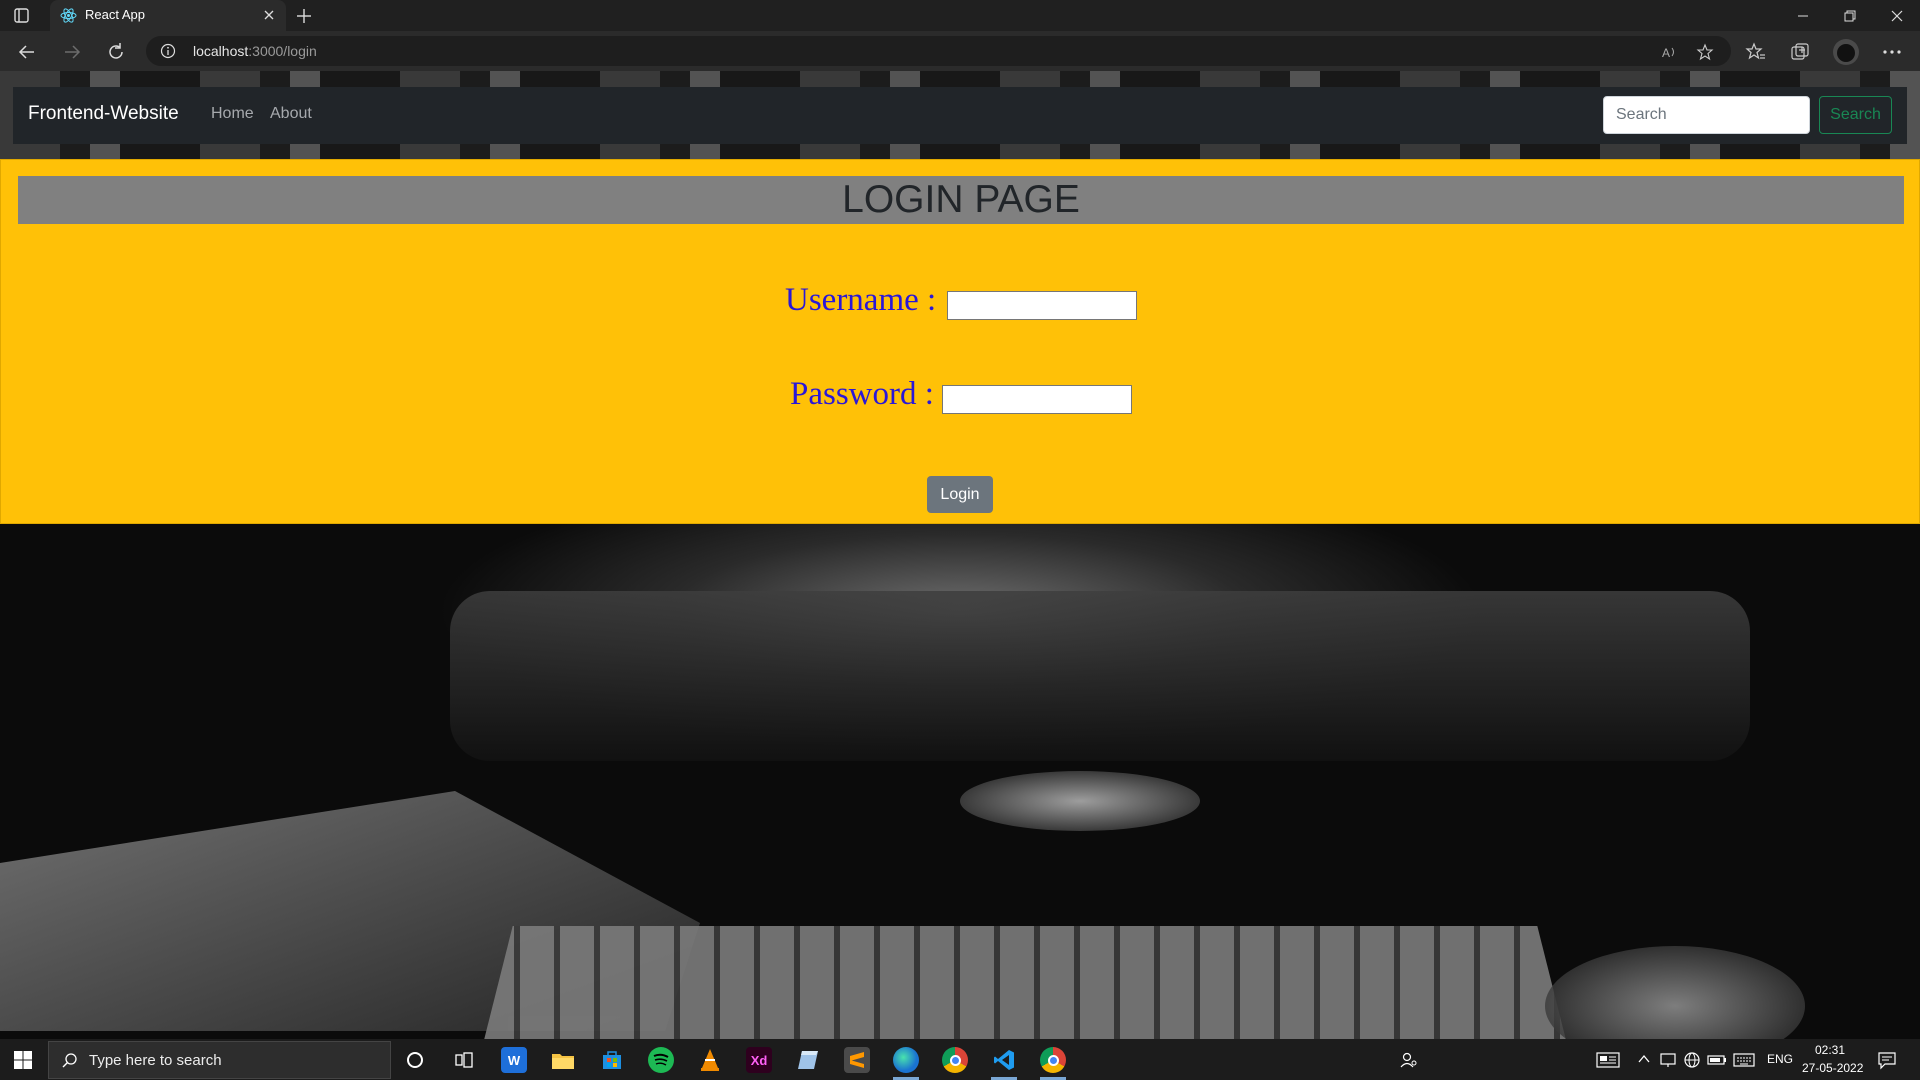 The width and height of the screenshot is (1920, 1080). Describe the element at coordinates (1803, 15) in the screenshot. I see `minimize-icon` at that location.